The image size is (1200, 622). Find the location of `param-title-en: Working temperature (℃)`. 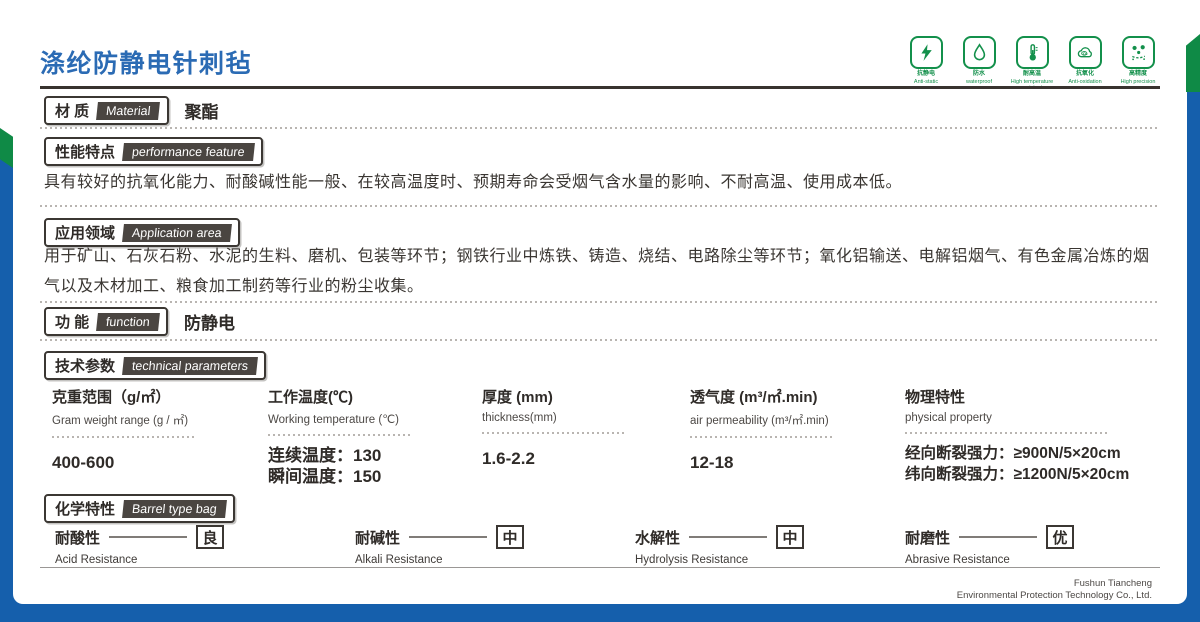

param-title-en: Working temperature (℃) is located at coordinates (333, 420).